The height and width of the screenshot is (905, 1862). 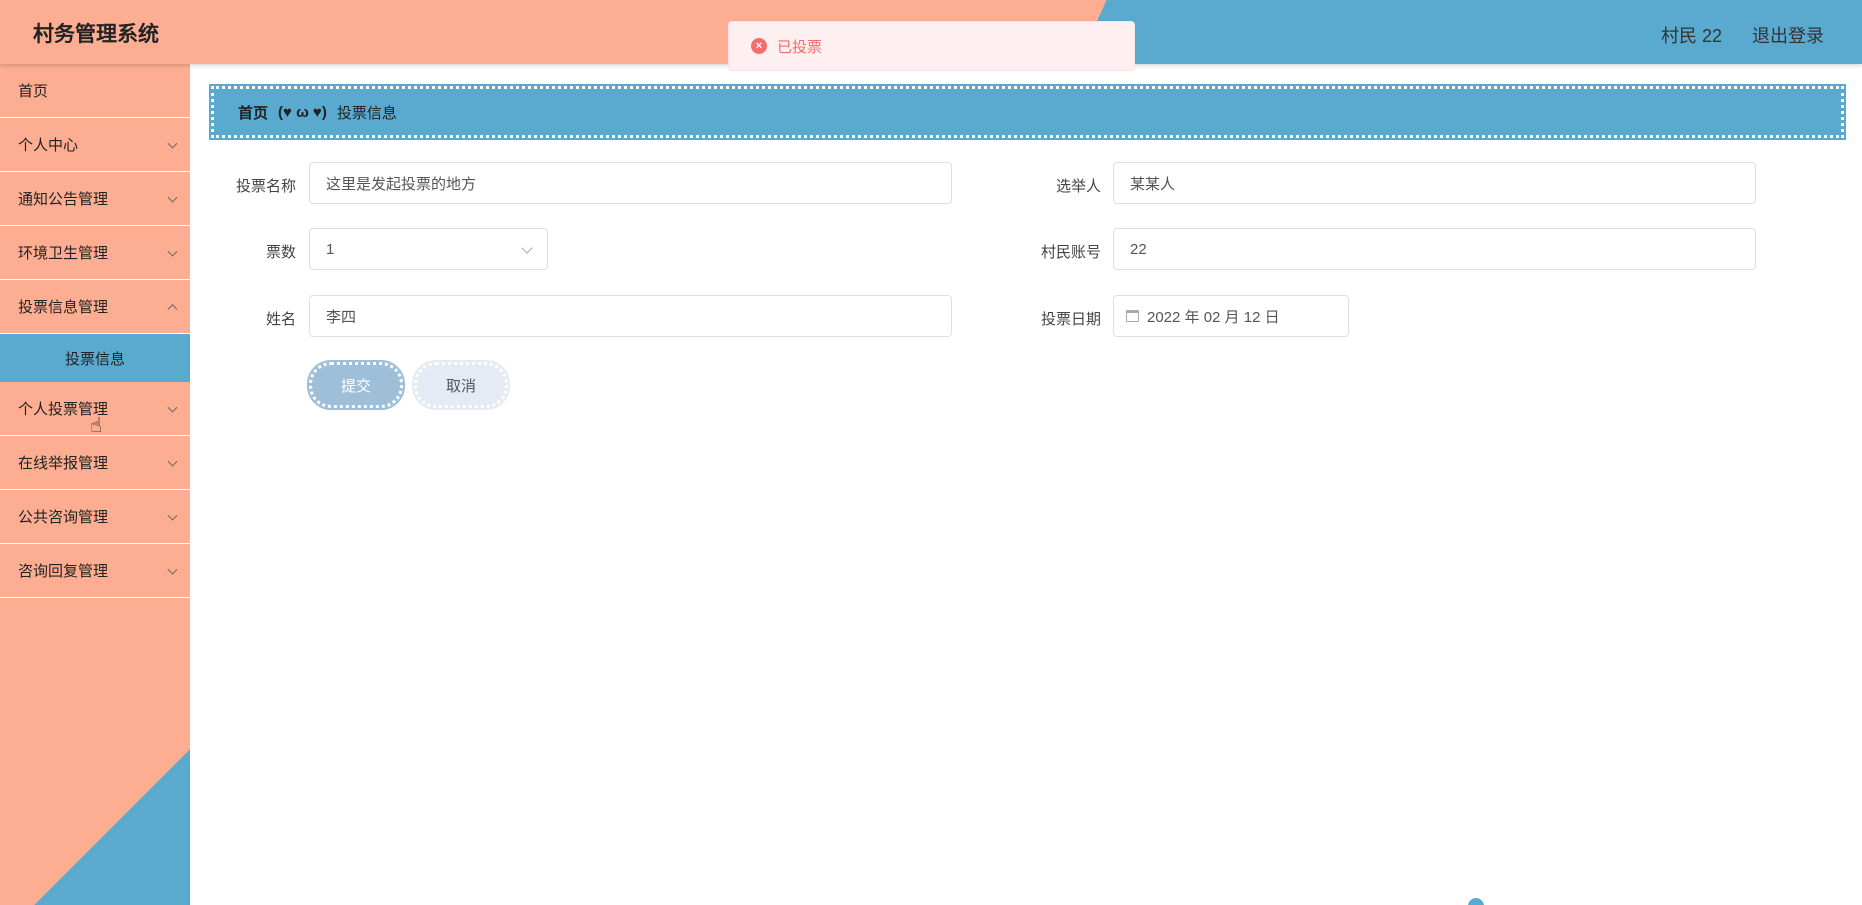 What do you see at coordinates (1132, 316) in the screenshot?
I see `calendar-icon` at bounding box center [1132, 316].